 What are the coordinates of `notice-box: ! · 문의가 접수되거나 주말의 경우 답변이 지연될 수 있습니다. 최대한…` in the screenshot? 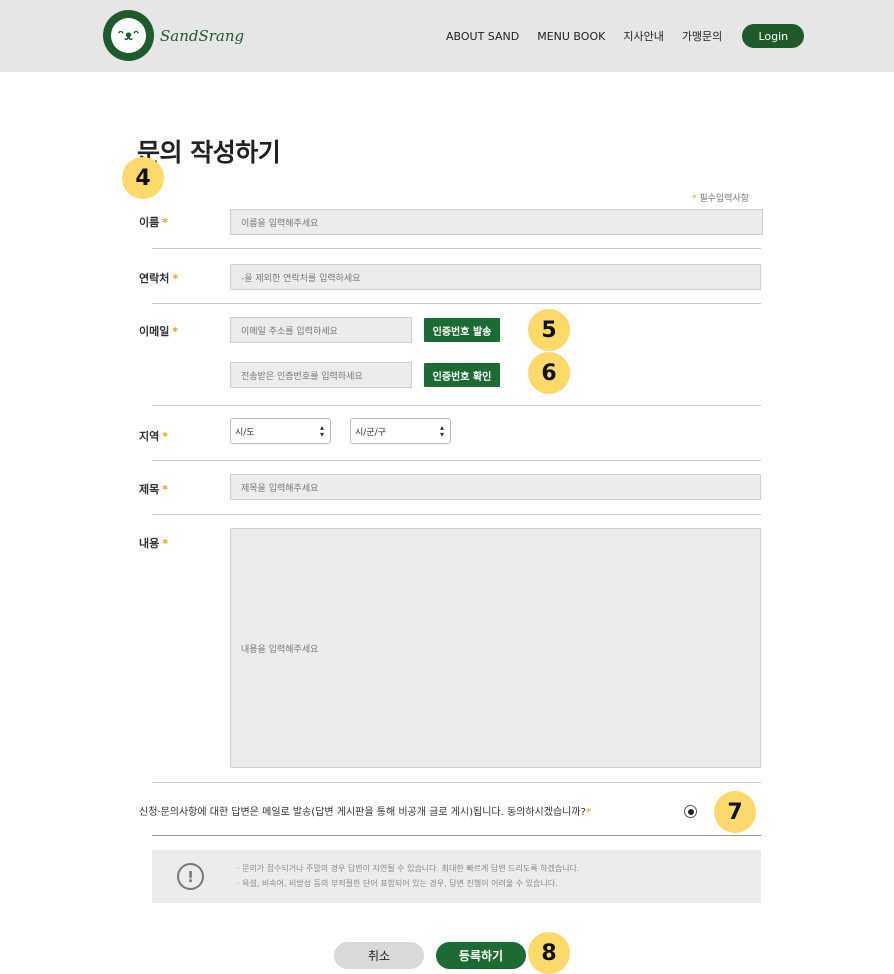 It's located at (456, 876).